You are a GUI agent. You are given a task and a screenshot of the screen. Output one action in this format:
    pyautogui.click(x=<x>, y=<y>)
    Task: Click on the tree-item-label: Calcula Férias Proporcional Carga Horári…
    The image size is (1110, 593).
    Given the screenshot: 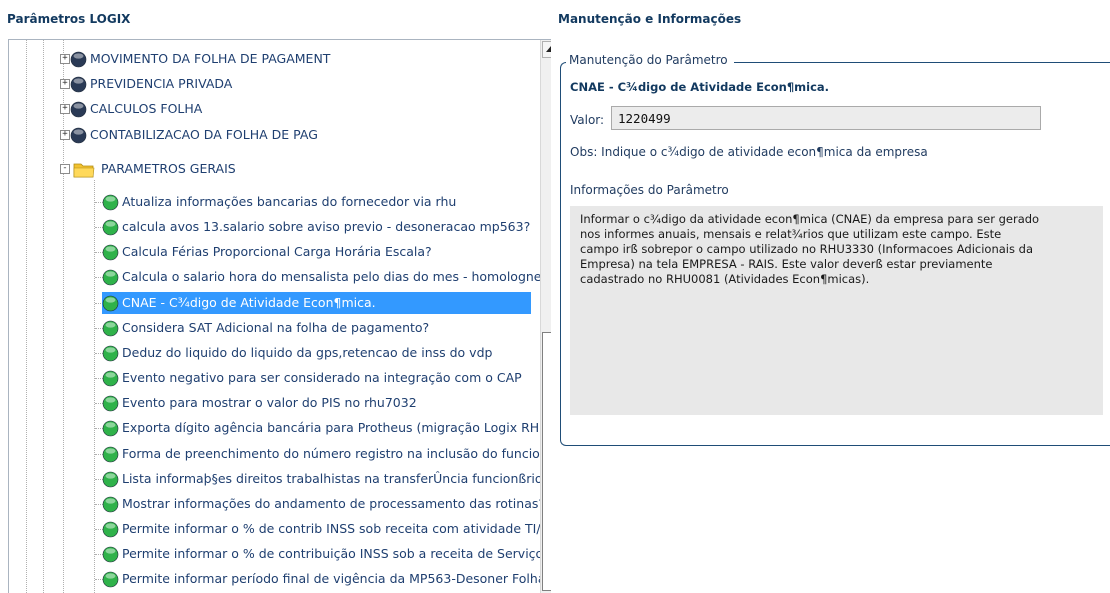 What is the action you would take?
    pyautogui.click(x=277, y=251)
    